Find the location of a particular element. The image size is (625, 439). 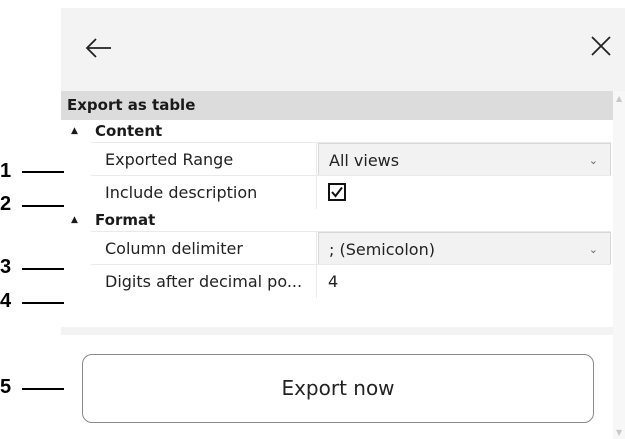

select-value: All views is located at coordinates (364, 160).